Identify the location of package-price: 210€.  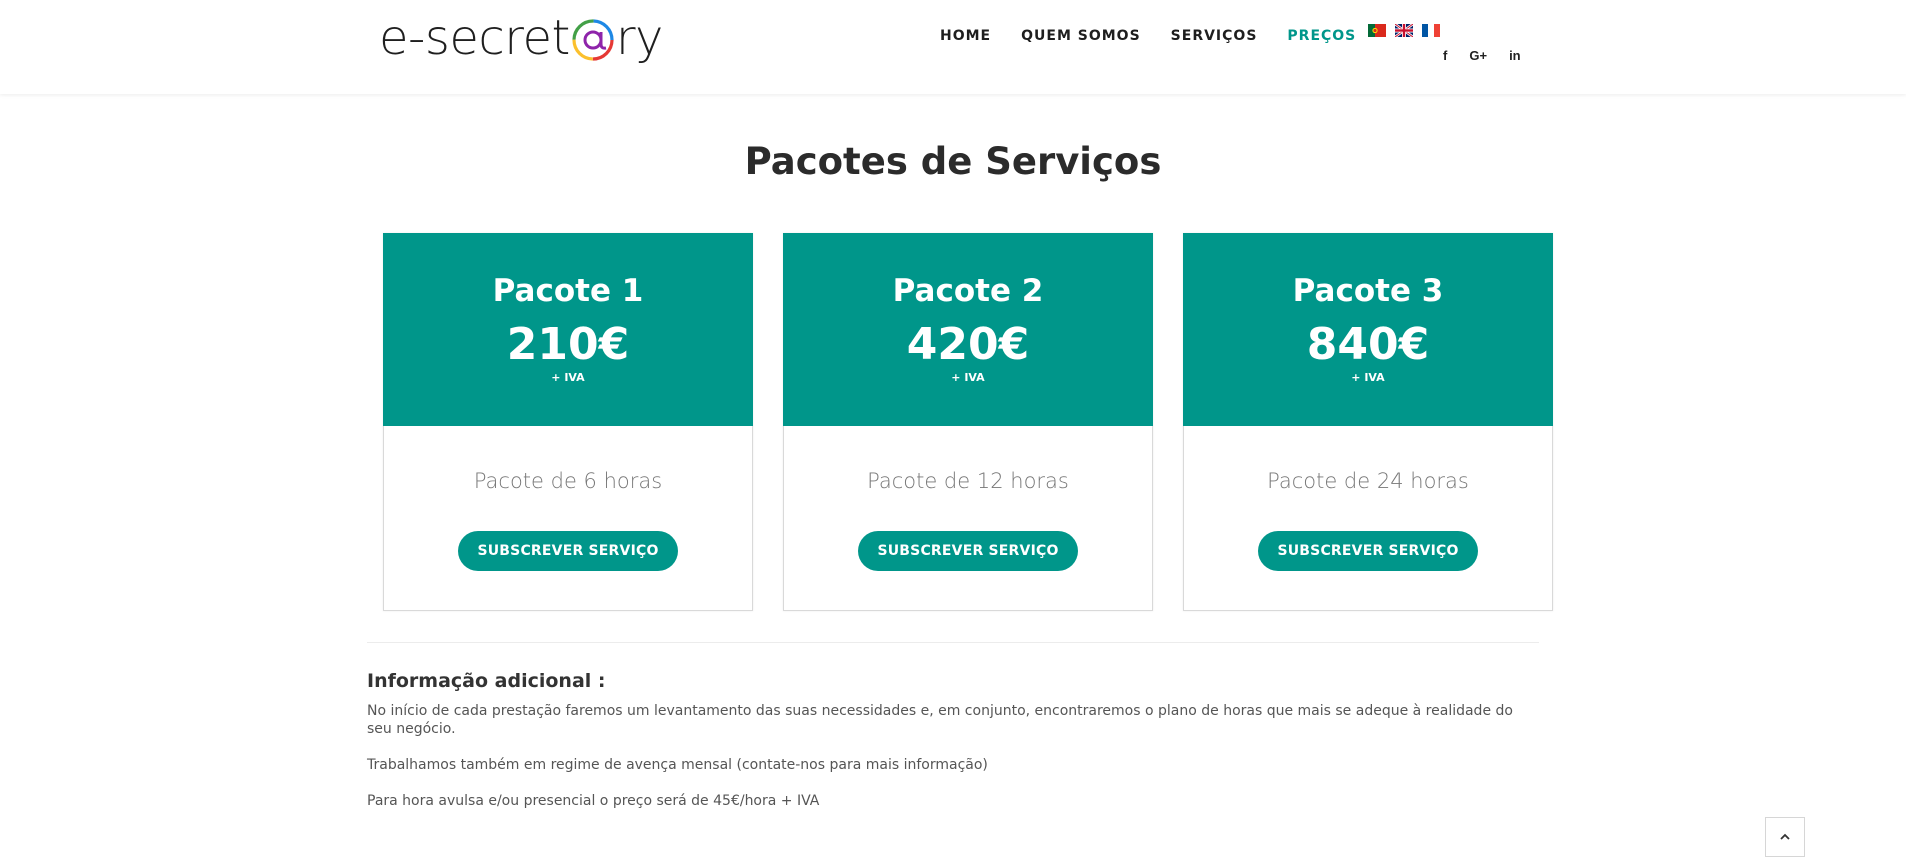
(568, 344).